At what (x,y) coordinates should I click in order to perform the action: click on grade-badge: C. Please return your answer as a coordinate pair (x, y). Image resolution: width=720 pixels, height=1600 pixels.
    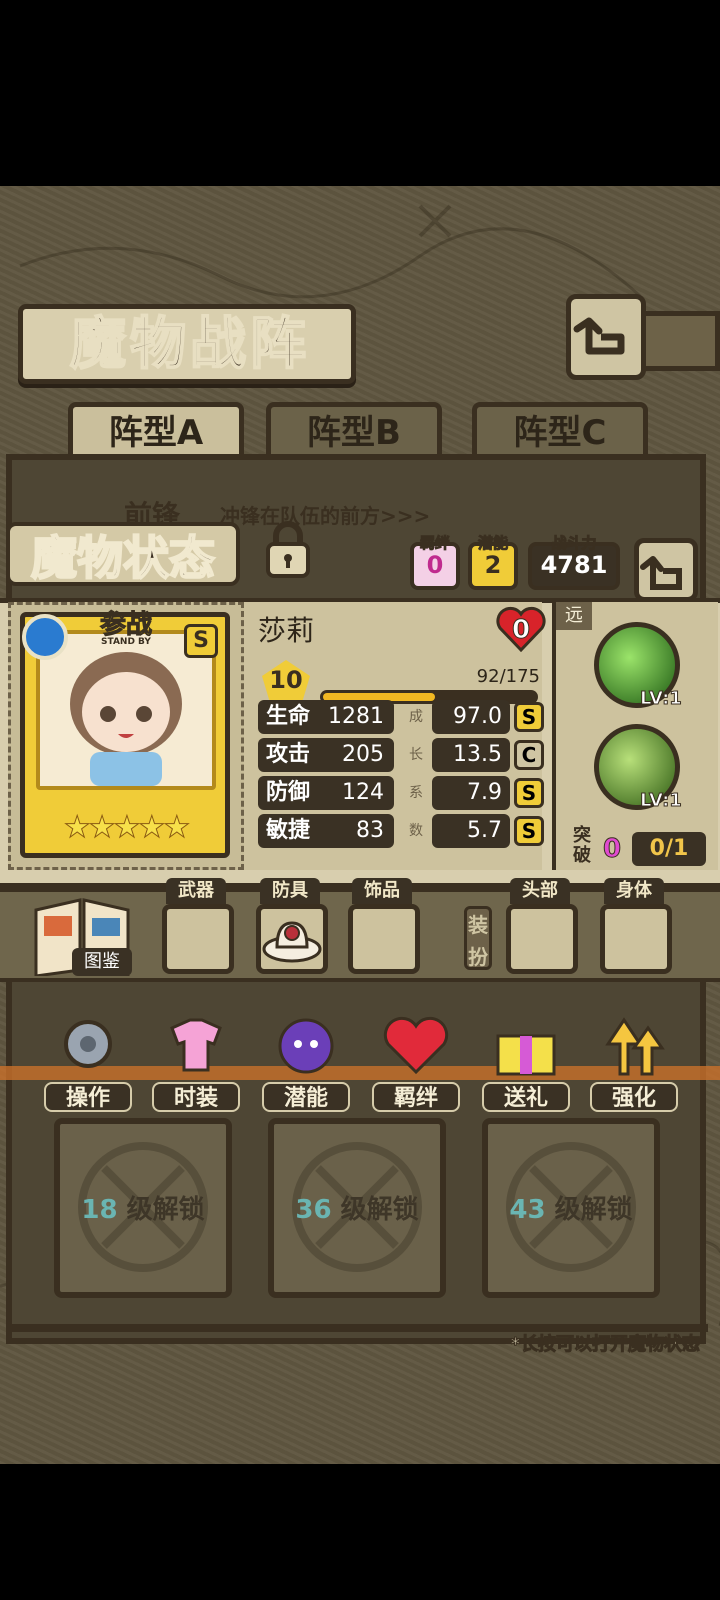
    Looking at the image, I should click on (529, 755).